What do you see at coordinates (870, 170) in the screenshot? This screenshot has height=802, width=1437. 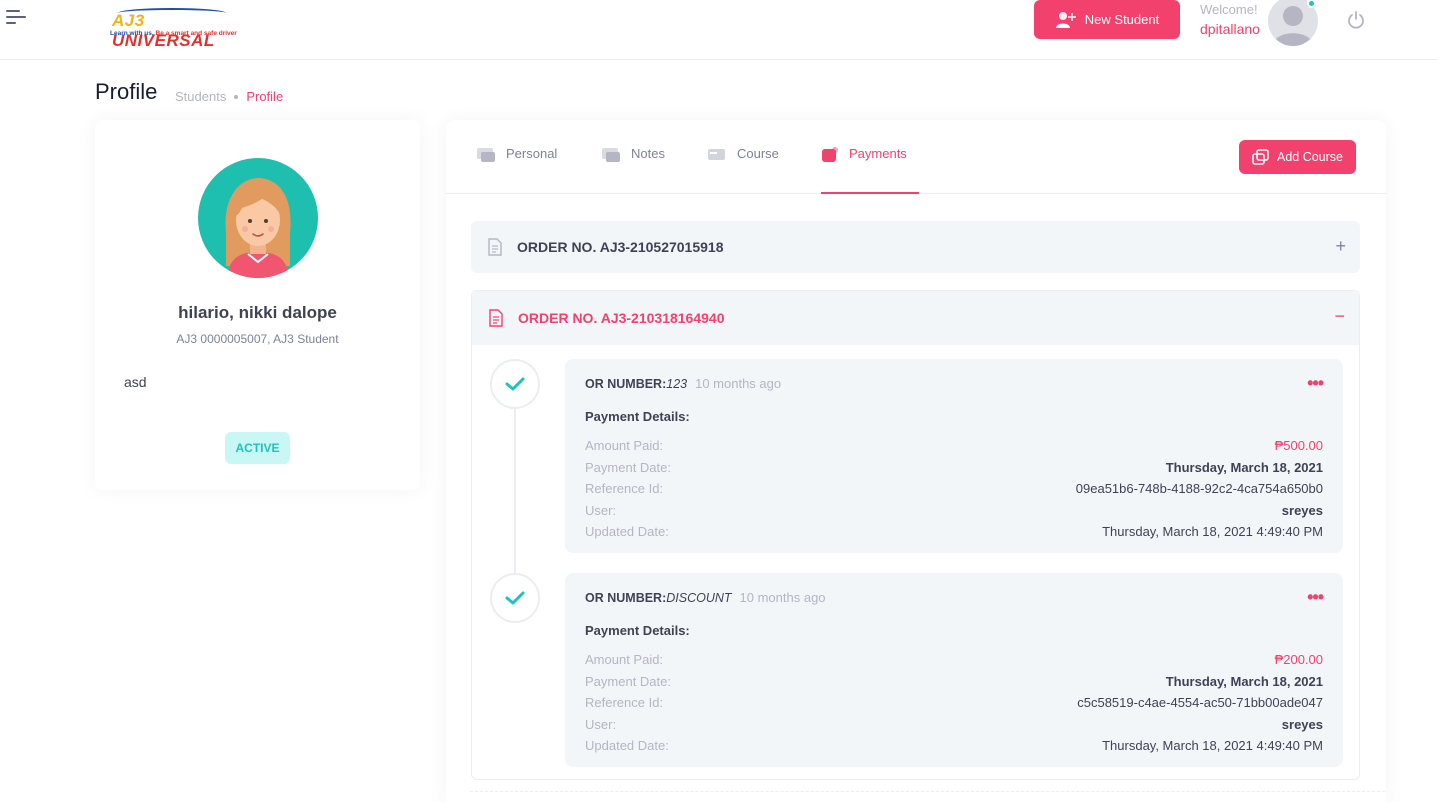 I see `tab-payments: Payments` at bounding box center [870, 170].